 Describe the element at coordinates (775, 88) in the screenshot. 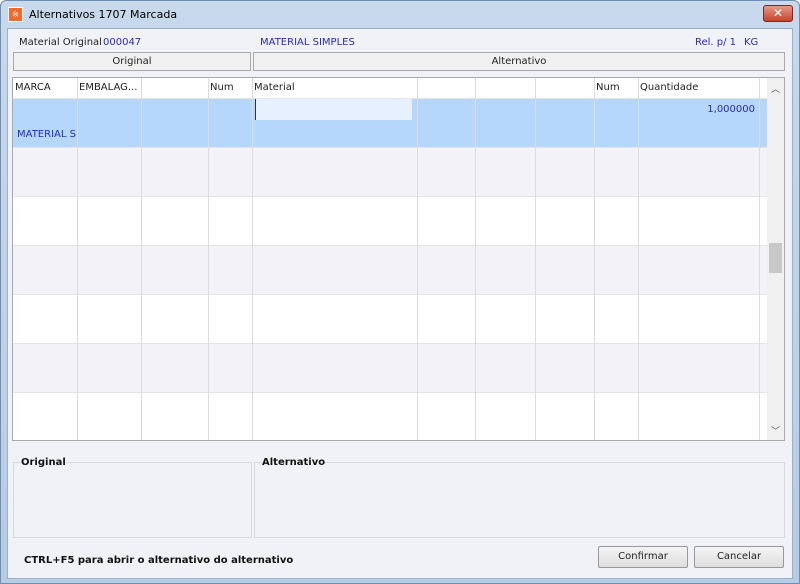

I see `scroll-up-icon: ︿` at that location.